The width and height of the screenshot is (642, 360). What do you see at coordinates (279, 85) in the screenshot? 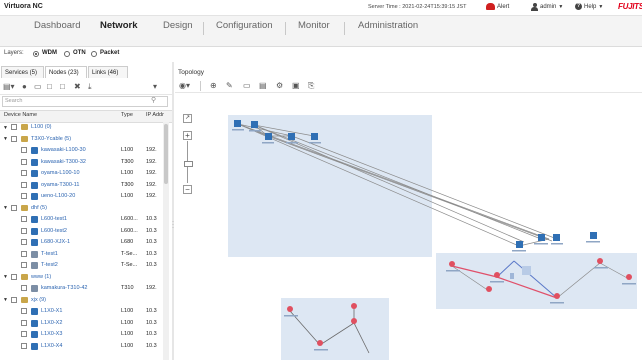
I see `settings-topology-icon: ⚙` at bounding box center [279, 85].